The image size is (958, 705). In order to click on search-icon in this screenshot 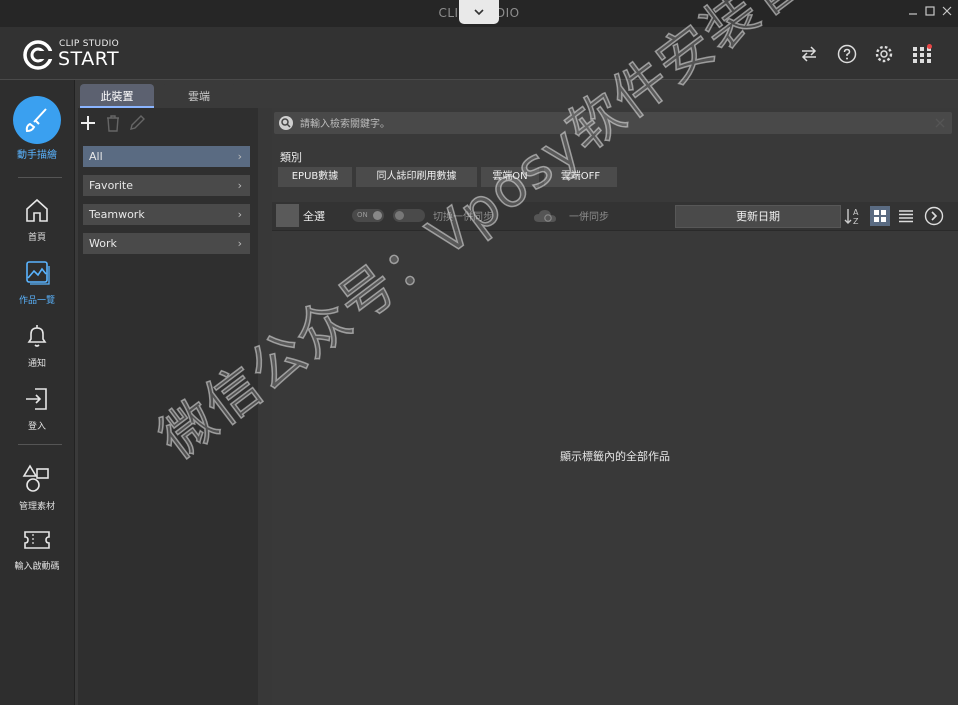, I will do `click(286, 123)`.